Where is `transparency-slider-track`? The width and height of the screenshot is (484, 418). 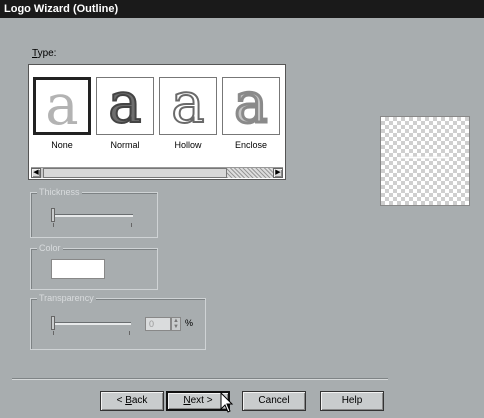 transparency-slider-track is located at coordinates (92, 323).